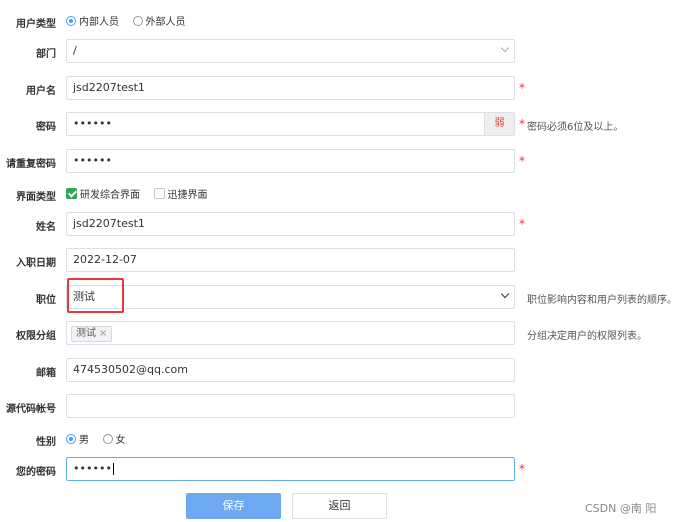 The width and height of the screenshot is (680, 522). What do you see at coordinates (121, 440) in the screenshot?
I see `gender-female-label: 女` at bounding box center [121, 440].